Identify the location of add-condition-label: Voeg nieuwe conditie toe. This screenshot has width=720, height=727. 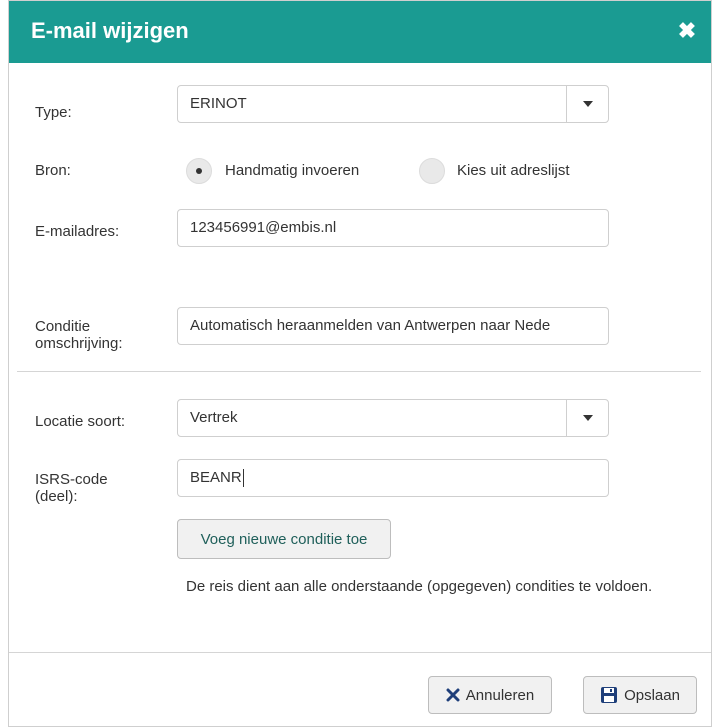
(284, 539).